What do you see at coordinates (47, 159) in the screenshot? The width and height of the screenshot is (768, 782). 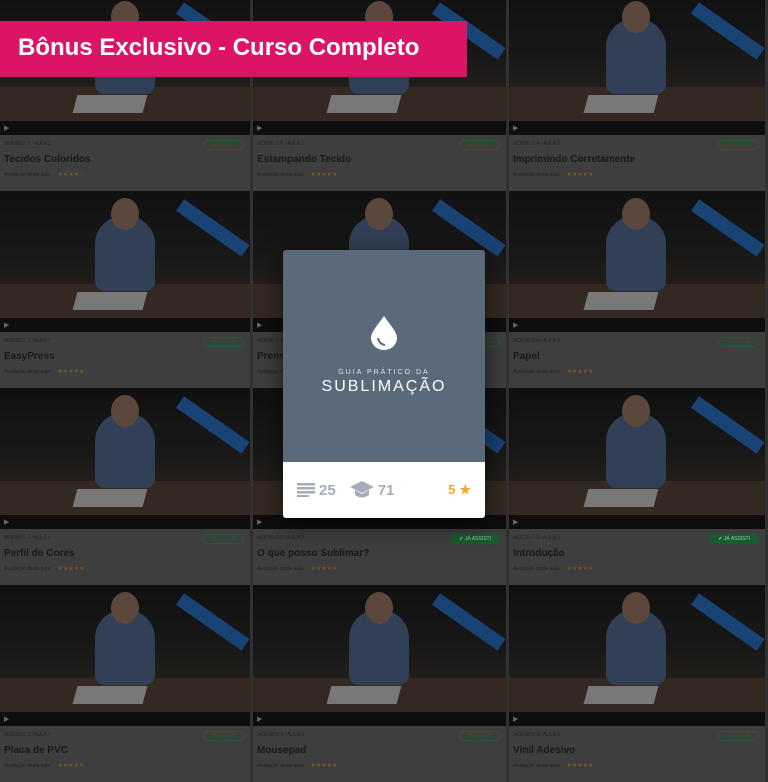 I see `lesson-title: Tecidos Coloridos` at bounding box center [47, 159].